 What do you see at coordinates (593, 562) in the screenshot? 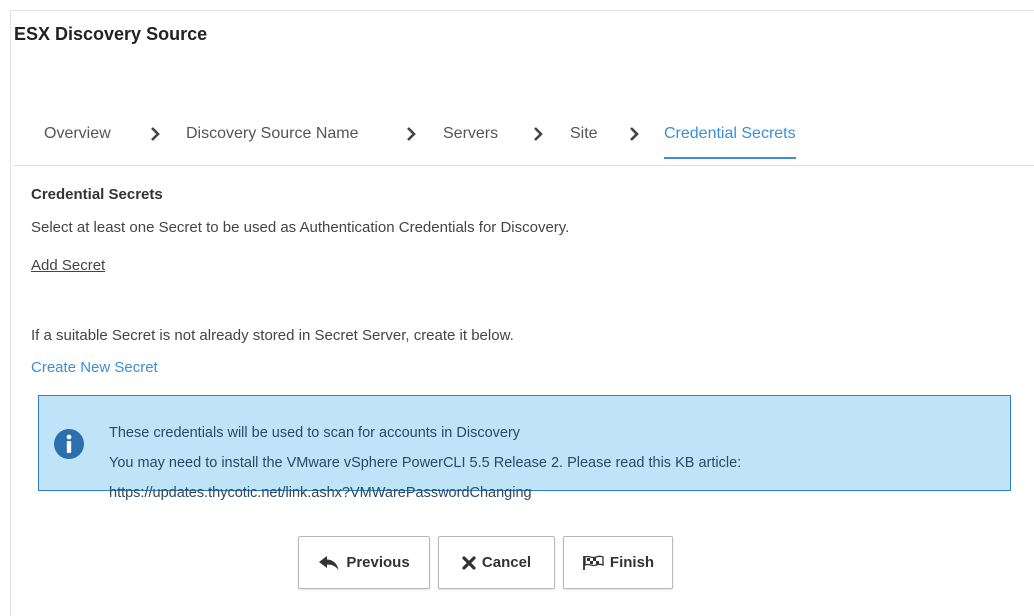
I see `checkered-flag-icon` at bounding box center [593, 562].